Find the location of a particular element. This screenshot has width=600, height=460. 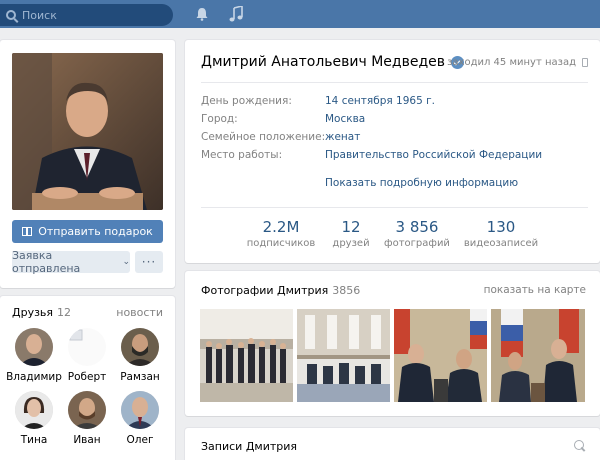

last-seen-status: заходил 45 минут назад is located at coordinates (517, 62).